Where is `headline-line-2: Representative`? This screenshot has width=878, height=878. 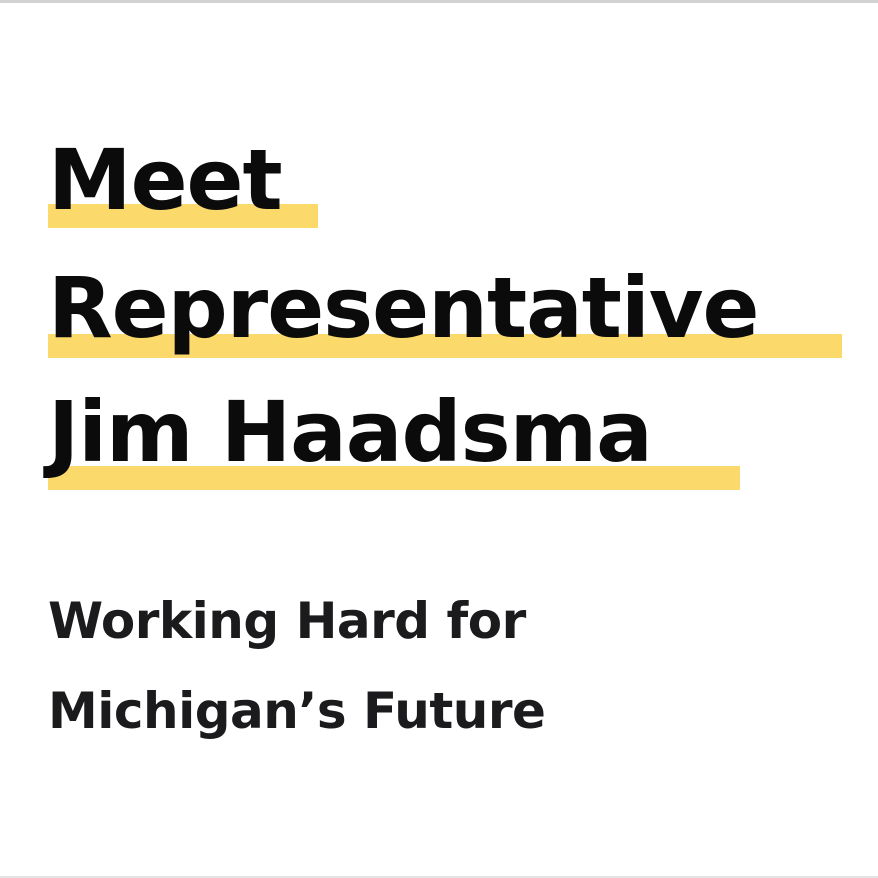 headline-line-2: Representative is located at coordinates (403, 308).